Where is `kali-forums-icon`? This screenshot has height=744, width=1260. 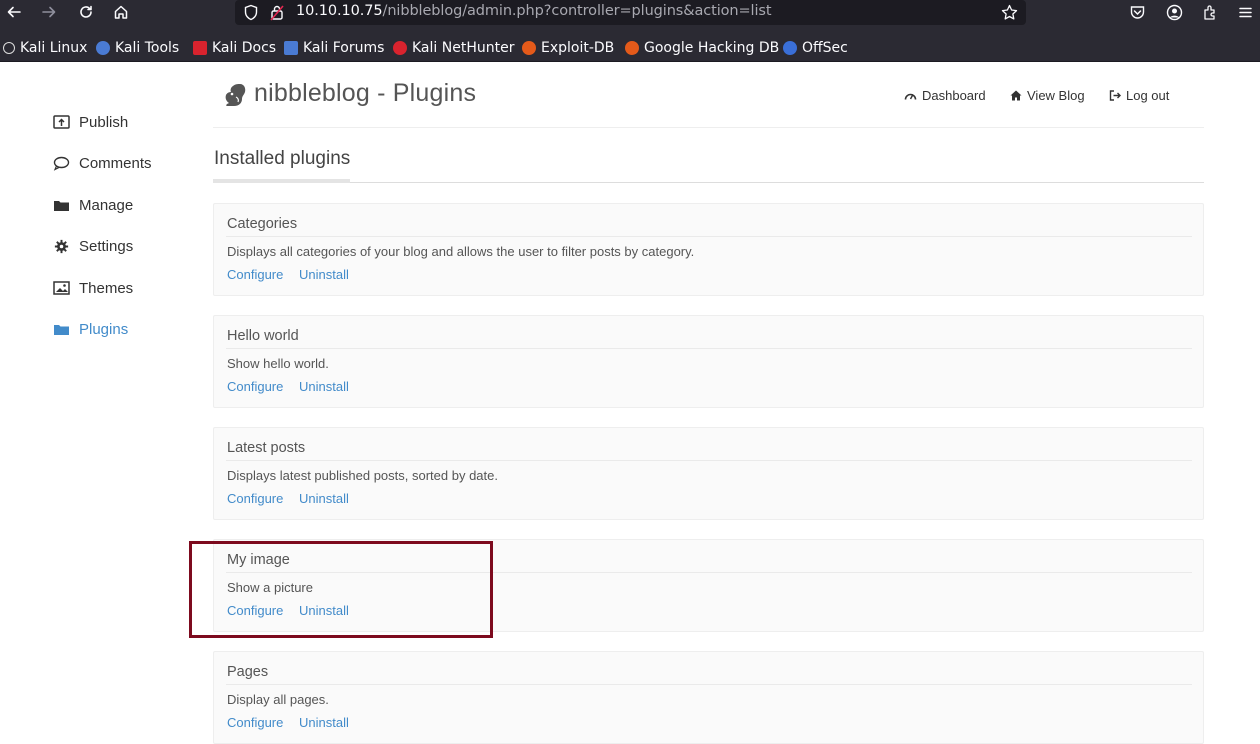
kali-forums-icon is located at coordinates (291, 48).